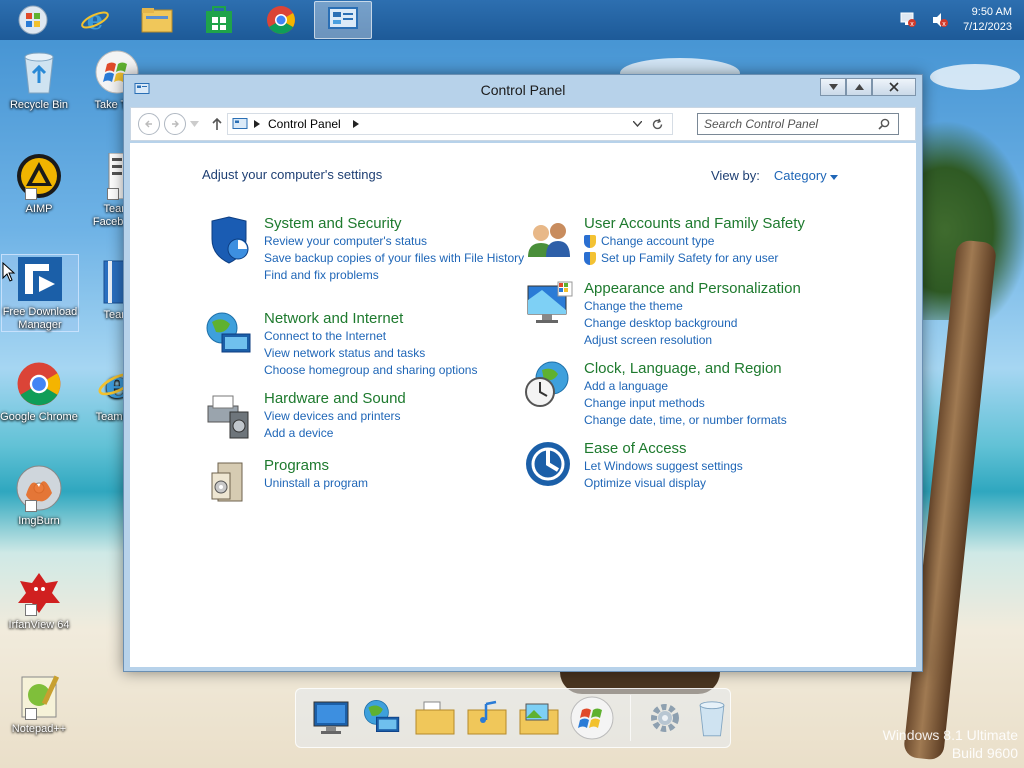 The image size is (1024, 768). What do you see at coordinates (744, 420) in the screenshot?
I see `link-change-date-time-formats: Change date, time, or number formats` at bounding box center [744, 420].